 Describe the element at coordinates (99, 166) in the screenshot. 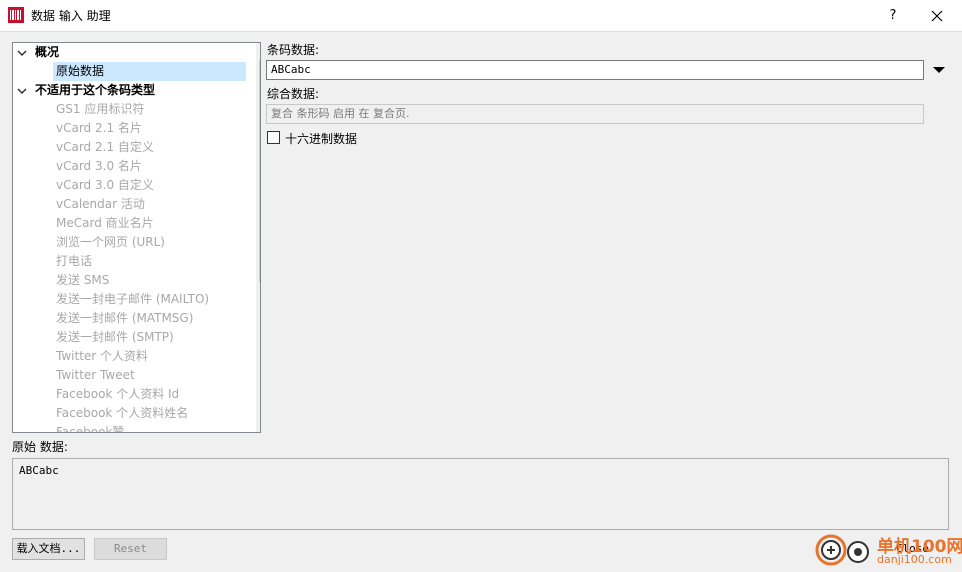

I see `tree-item: vCard 3.0 名片` at that location.